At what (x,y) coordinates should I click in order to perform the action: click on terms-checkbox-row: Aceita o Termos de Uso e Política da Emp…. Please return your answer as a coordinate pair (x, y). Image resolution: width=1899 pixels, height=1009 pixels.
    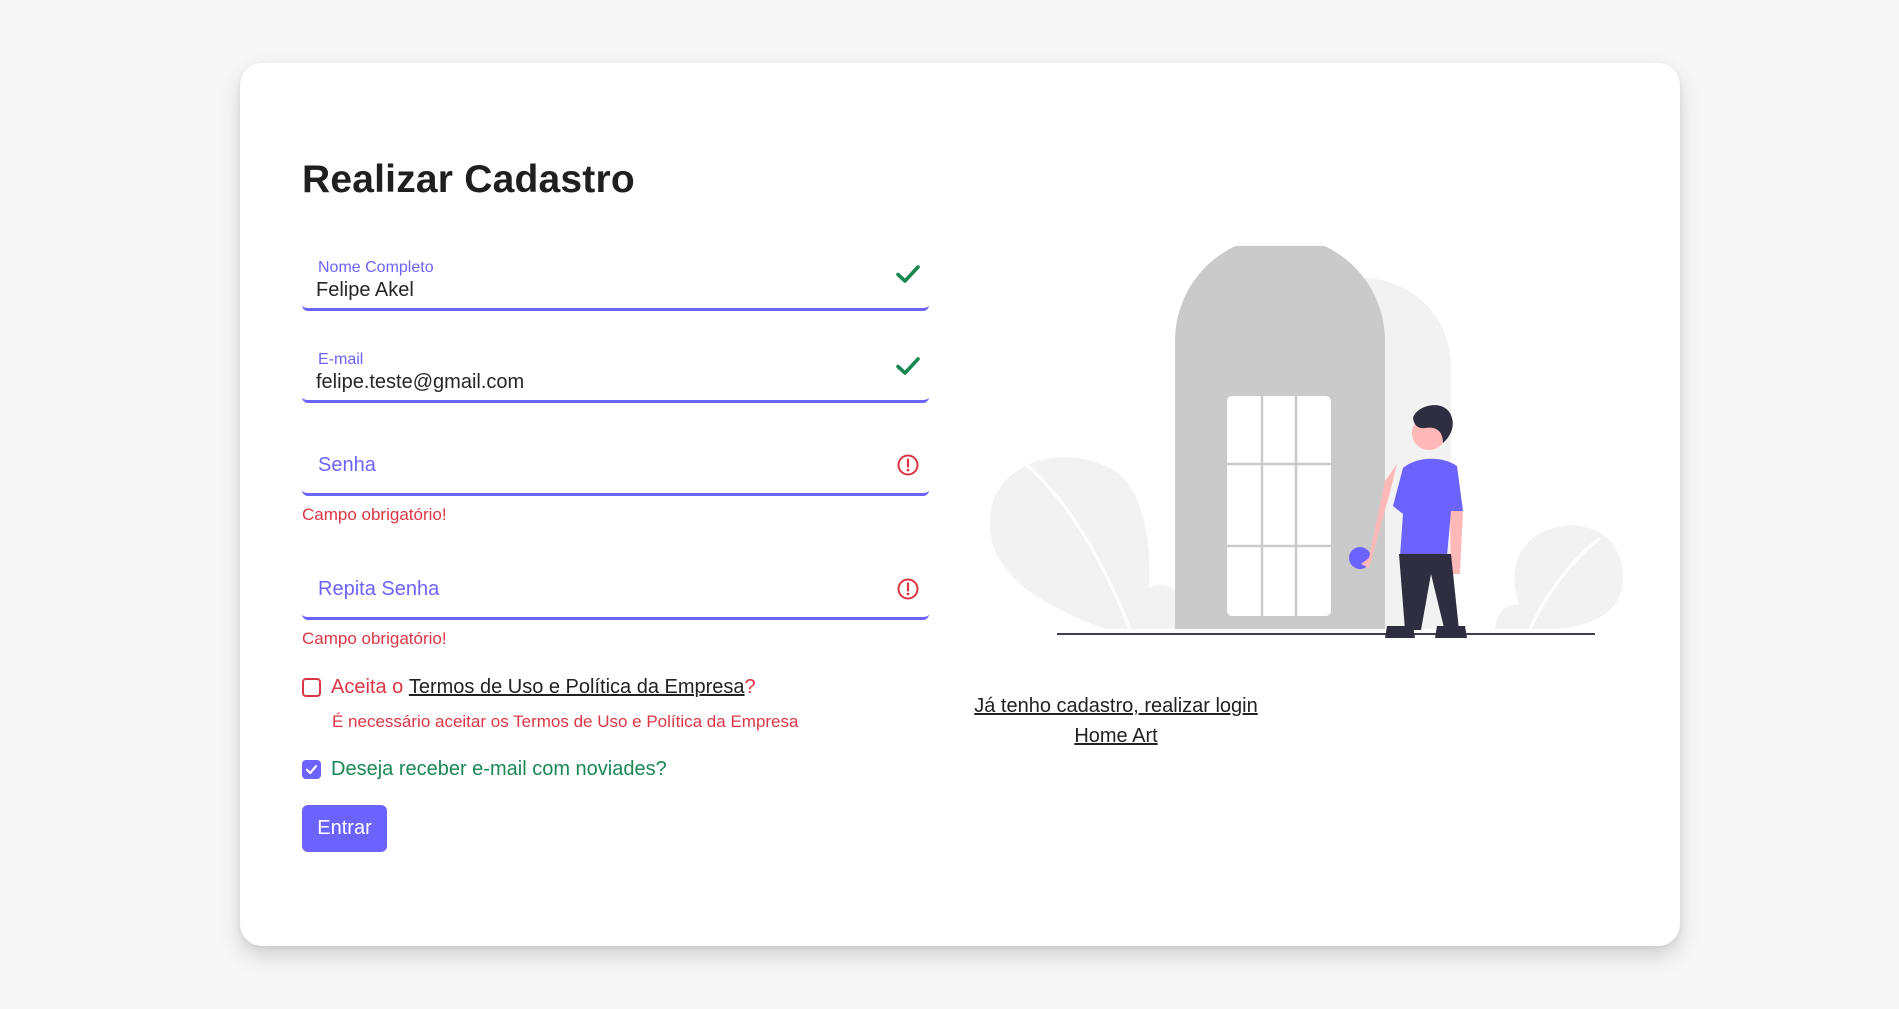
    Looking at the image, I should click on (529, 687).